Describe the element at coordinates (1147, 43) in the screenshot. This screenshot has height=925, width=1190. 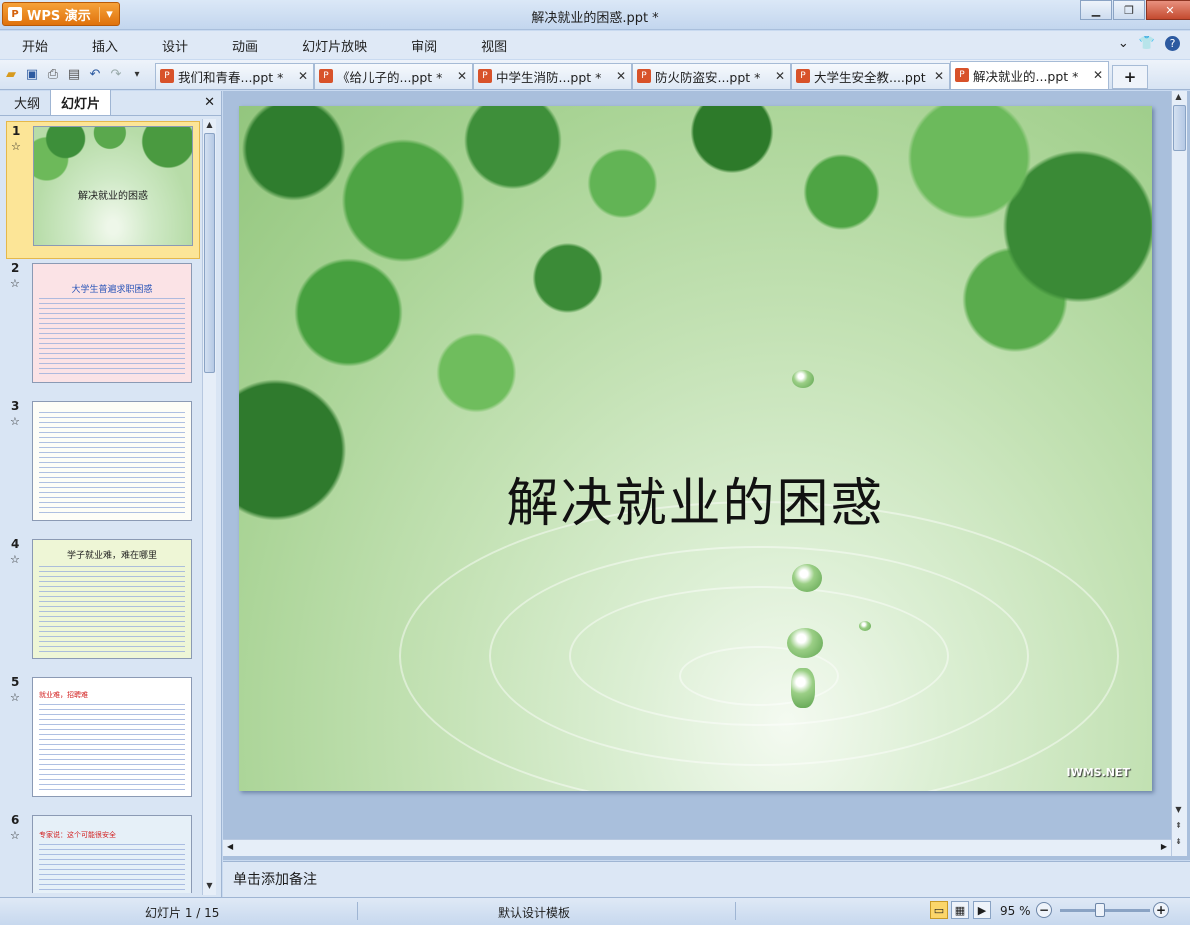
I see `skin-icon: 👕` at that location.